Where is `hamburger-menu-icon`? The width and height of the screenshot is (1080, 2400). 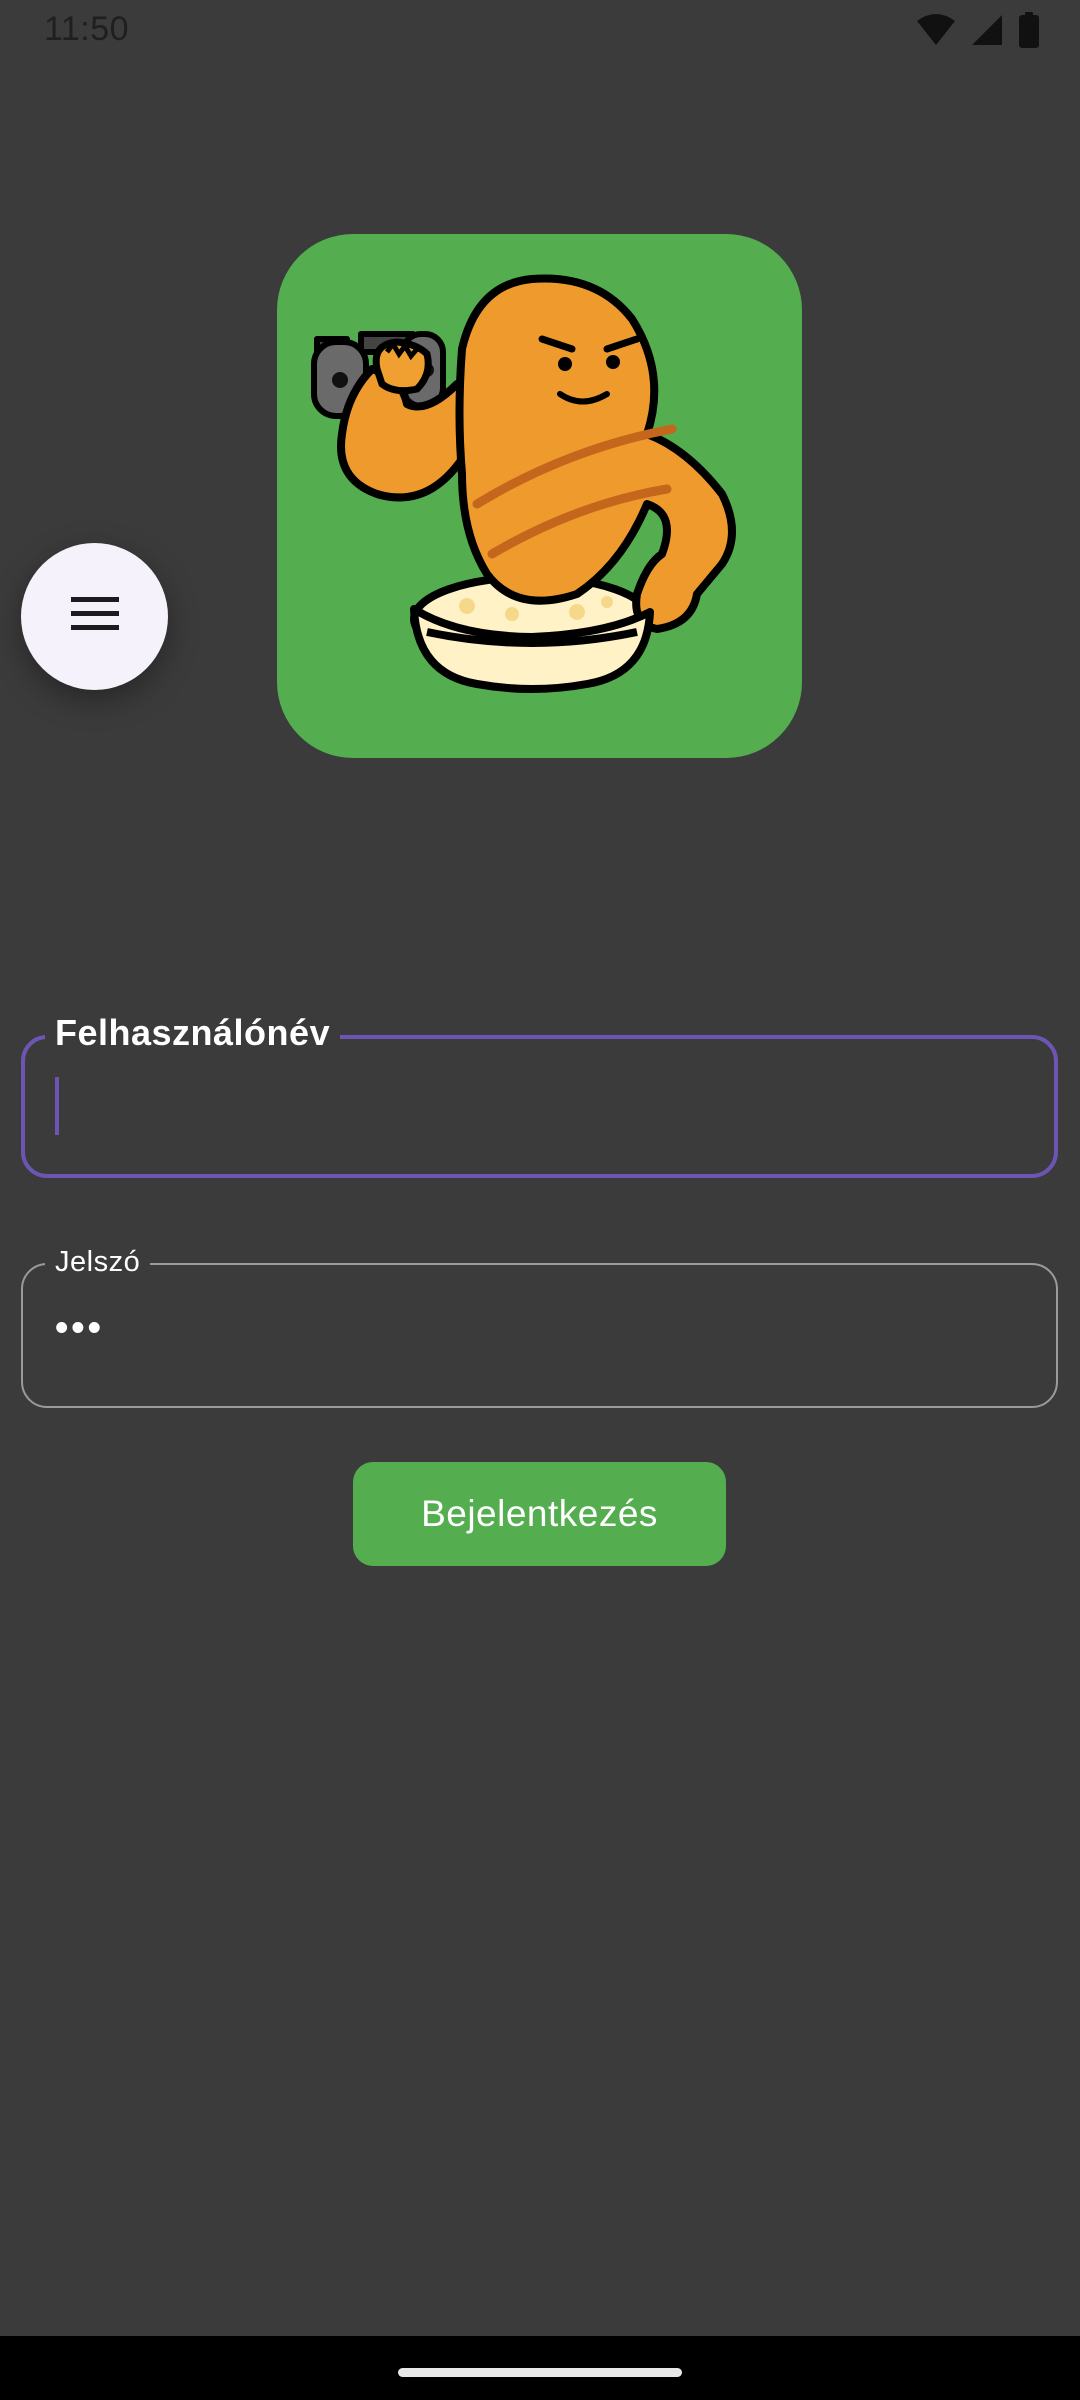 hamburger-menu-icon is located at coordinates (94, 616).